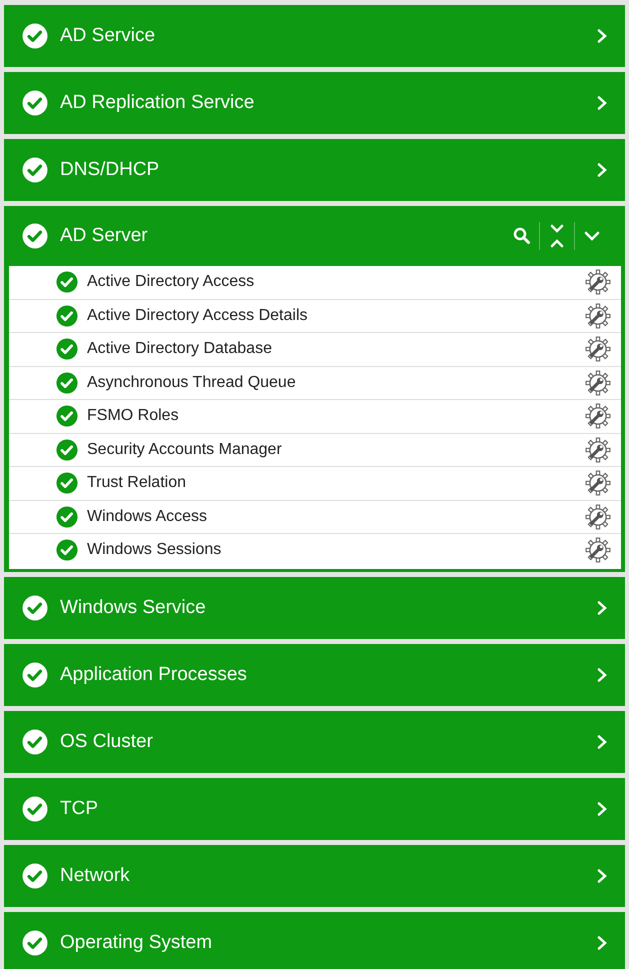 Image resolution: width=629 pixels, height=969 pixels. Describe the element at coordinates (171, 282) in the screenshot. I see `row-label: Active Directory Access` at that location.